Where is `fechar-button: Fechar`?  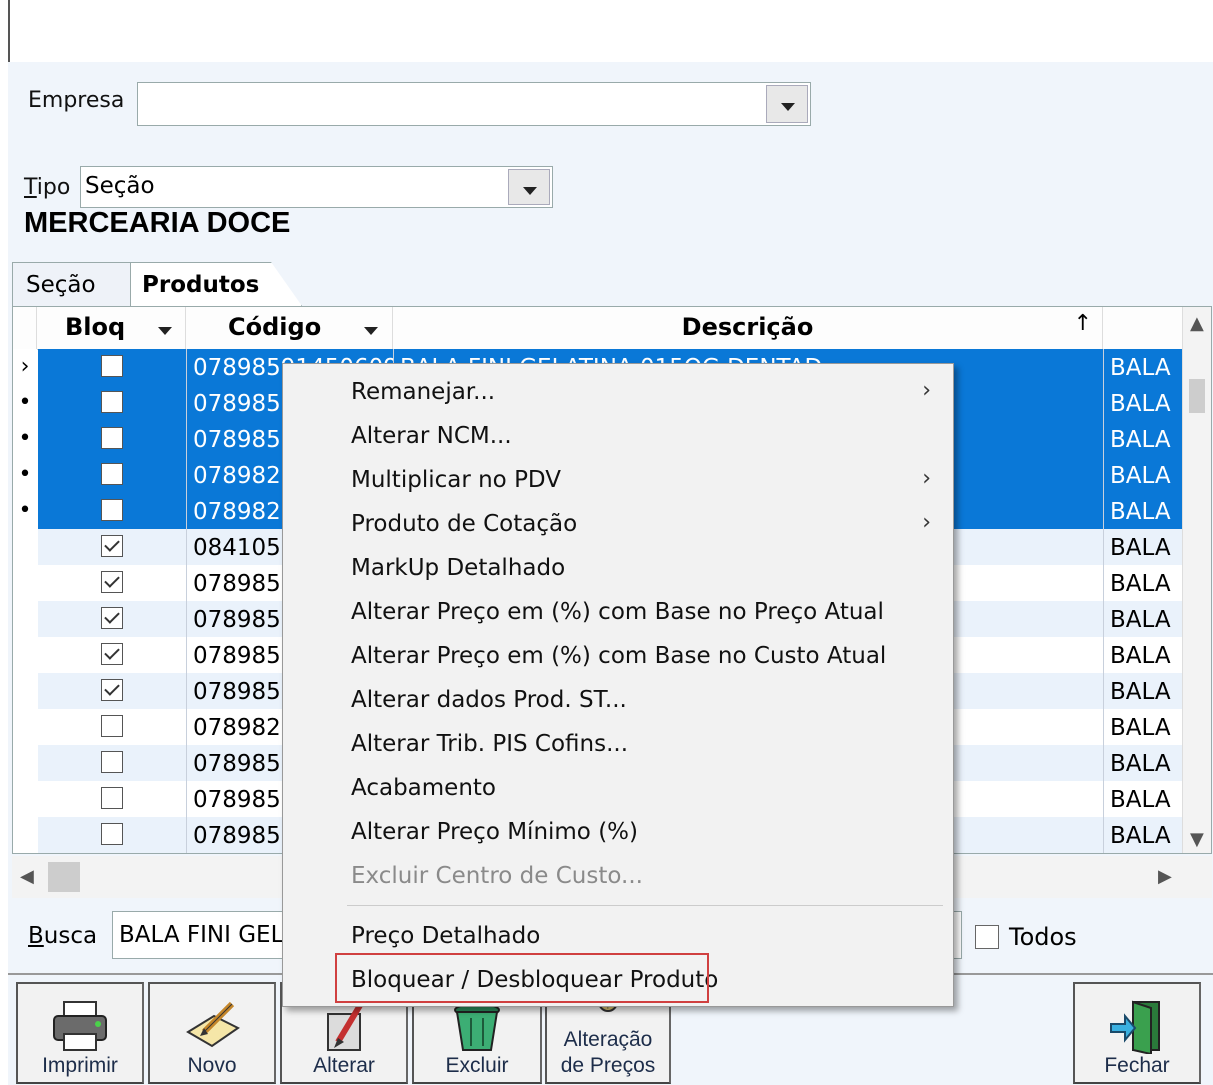
fechar-button: Fechar is located at coordinates (1137, 1033).